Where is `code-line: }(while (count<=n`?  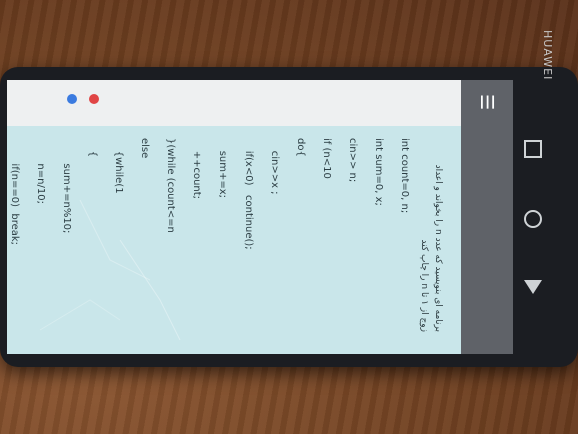
code-line: }(while (count<=n is located at coordinates (170, 185).